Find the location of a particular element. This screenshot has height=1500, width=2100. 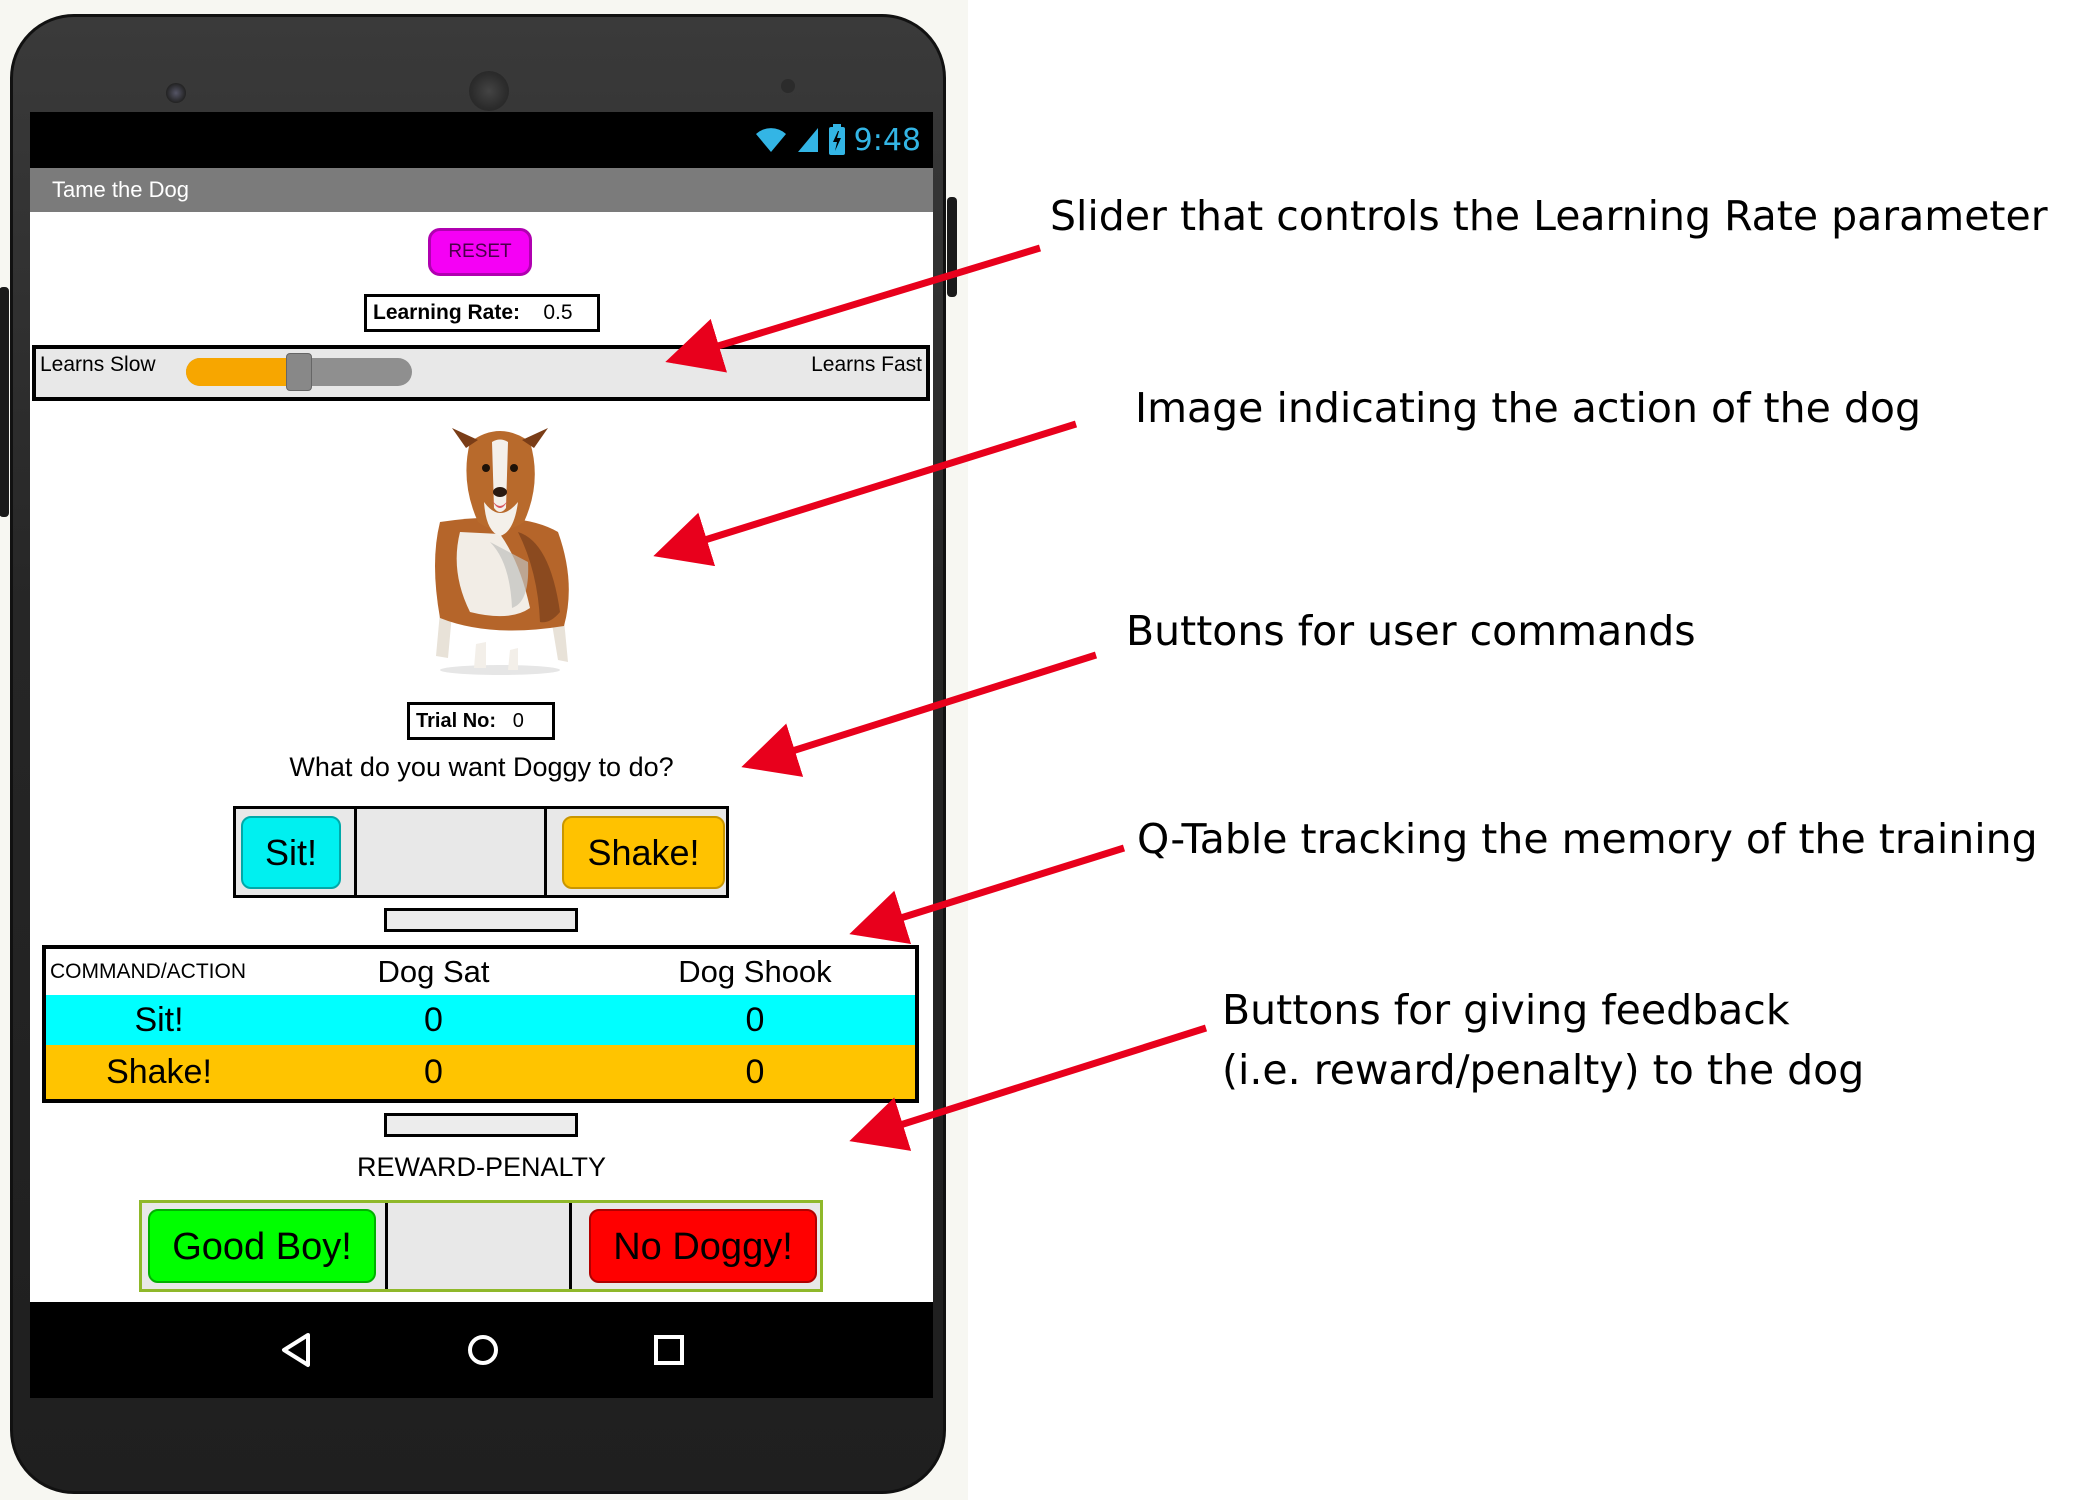

wifi-icon is located at coordinates (770, 140).